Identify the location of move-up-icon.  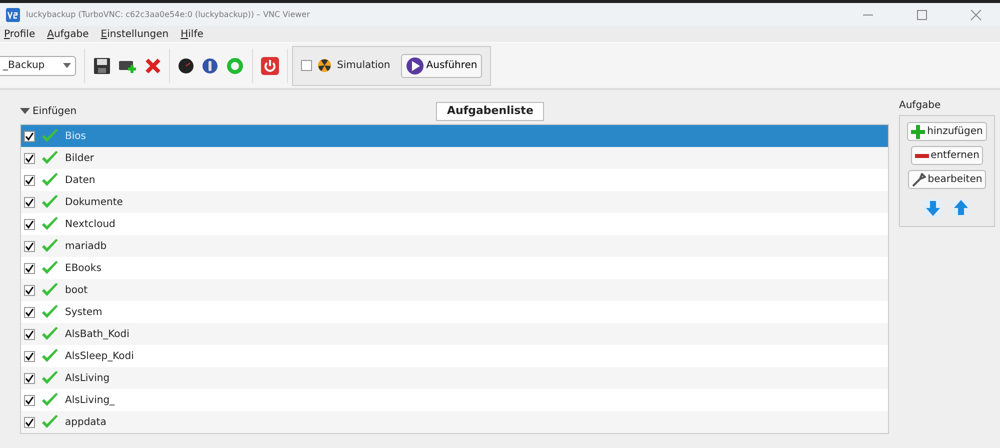
(961, 208).